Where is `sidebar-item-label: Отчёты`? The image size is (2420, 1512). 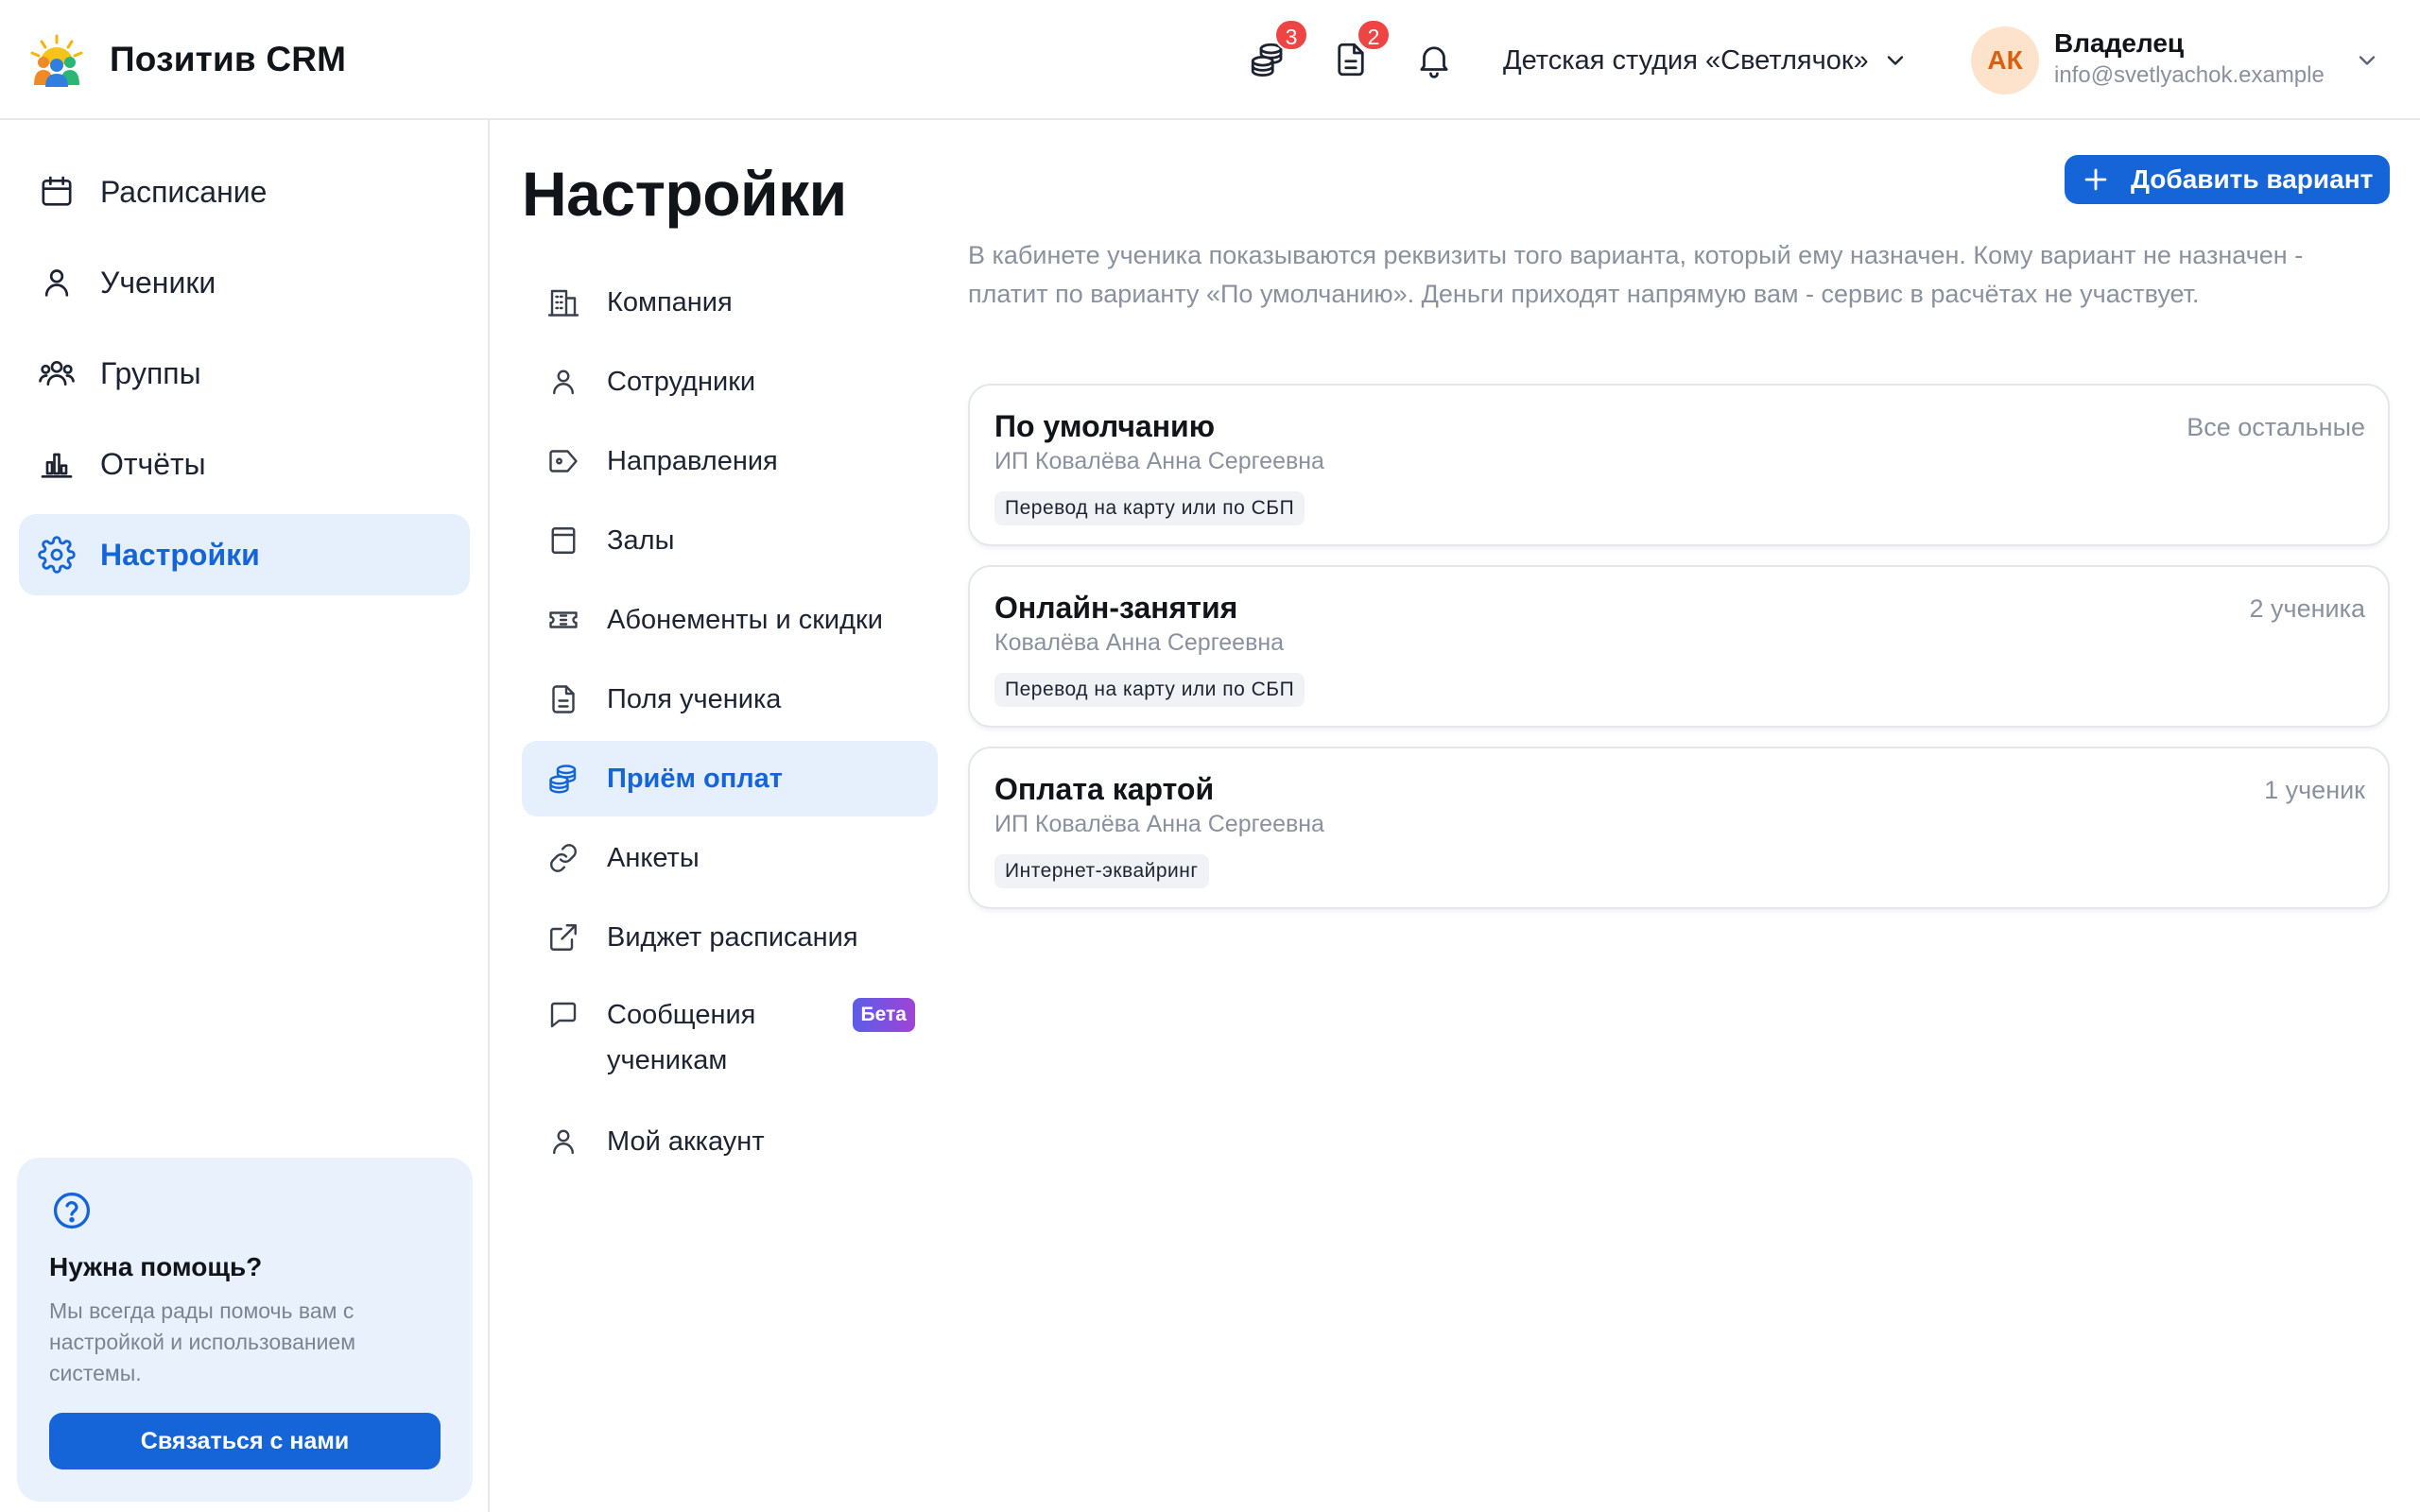 sidebar-item-label: Отчёты is located at coordinates (153, 463).